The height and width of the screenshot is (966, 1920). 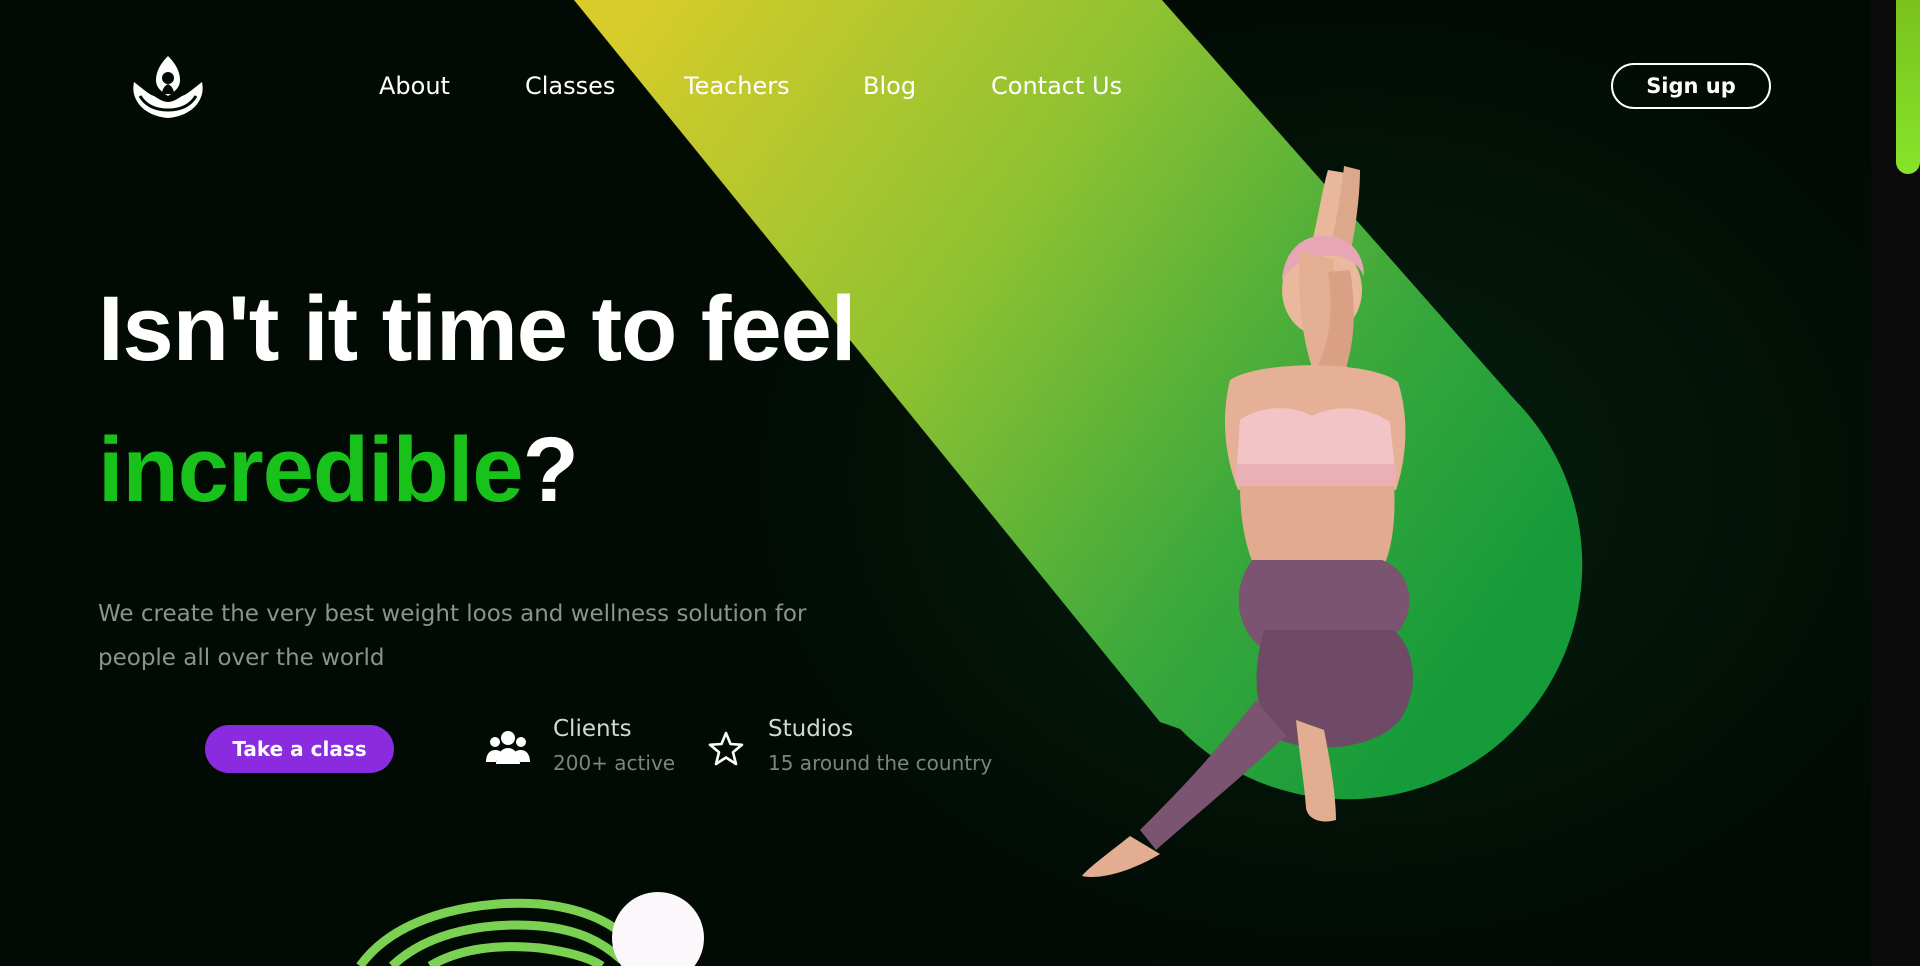 What do you see at coordinates (811, 729) in the screenshot?
I see `stat-studios-title: Studios` at bounding box center [811, 729].